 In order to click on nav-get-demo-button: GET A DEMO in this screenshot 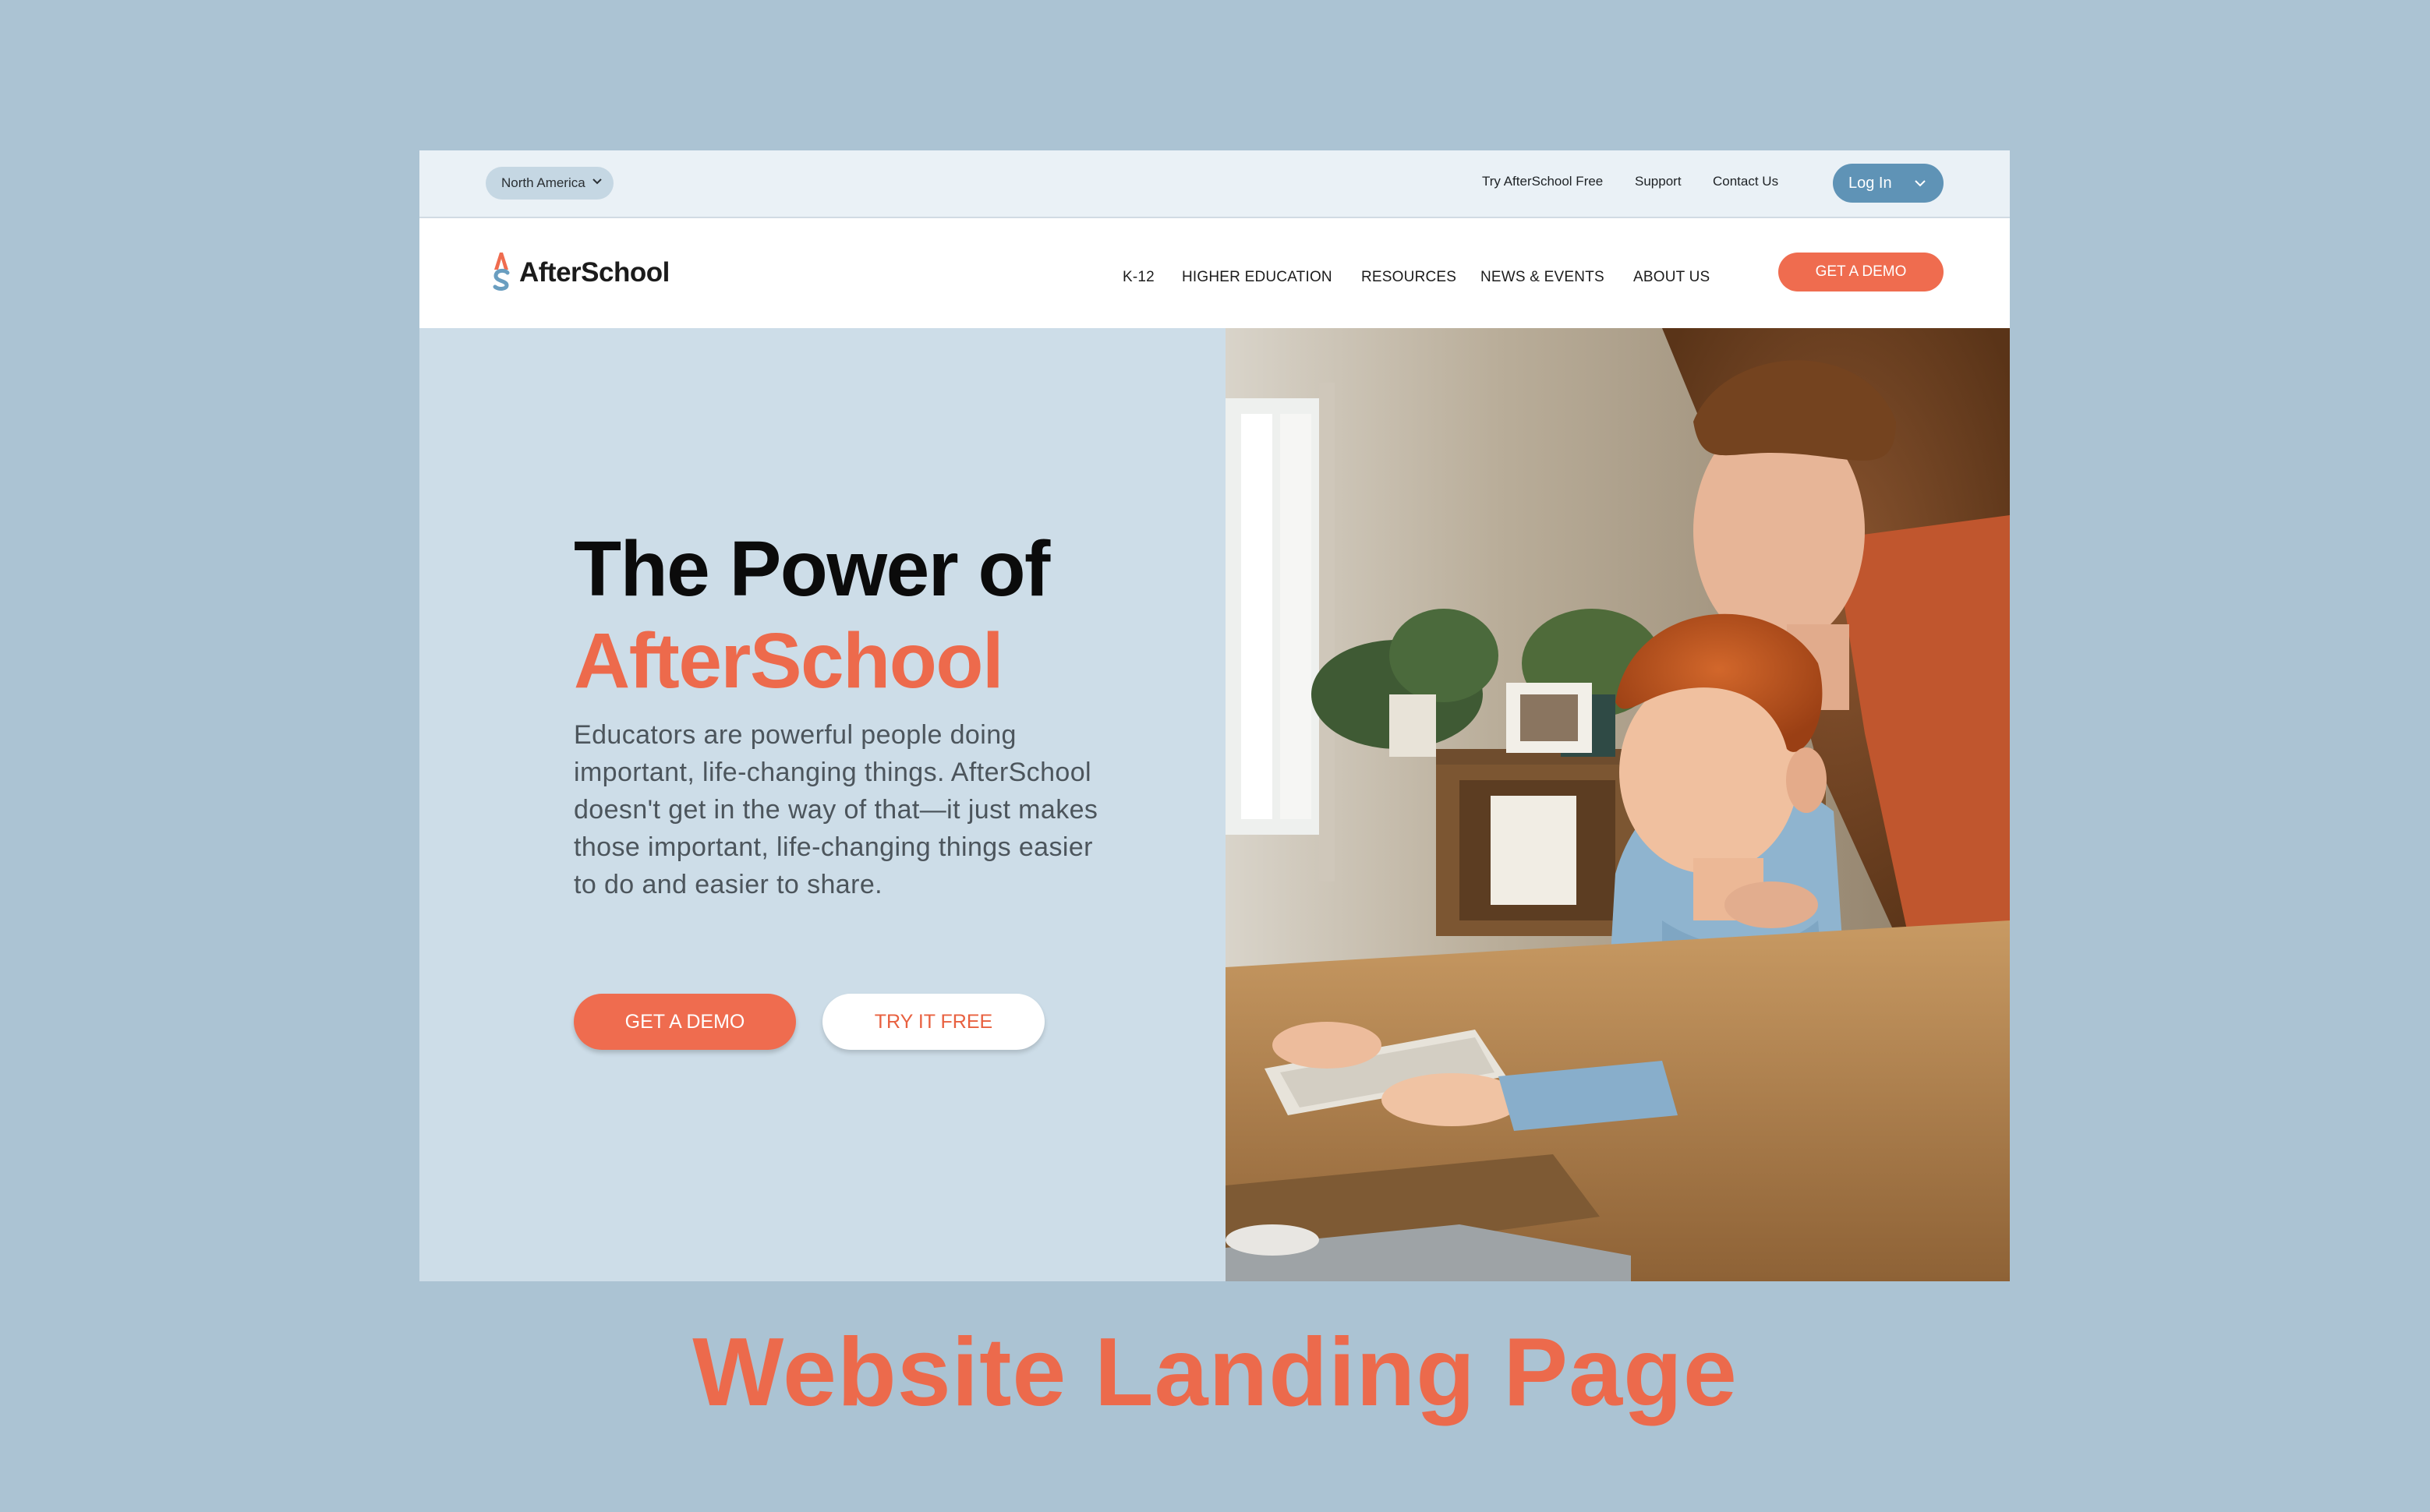, I will do `click(1861, 272)`.